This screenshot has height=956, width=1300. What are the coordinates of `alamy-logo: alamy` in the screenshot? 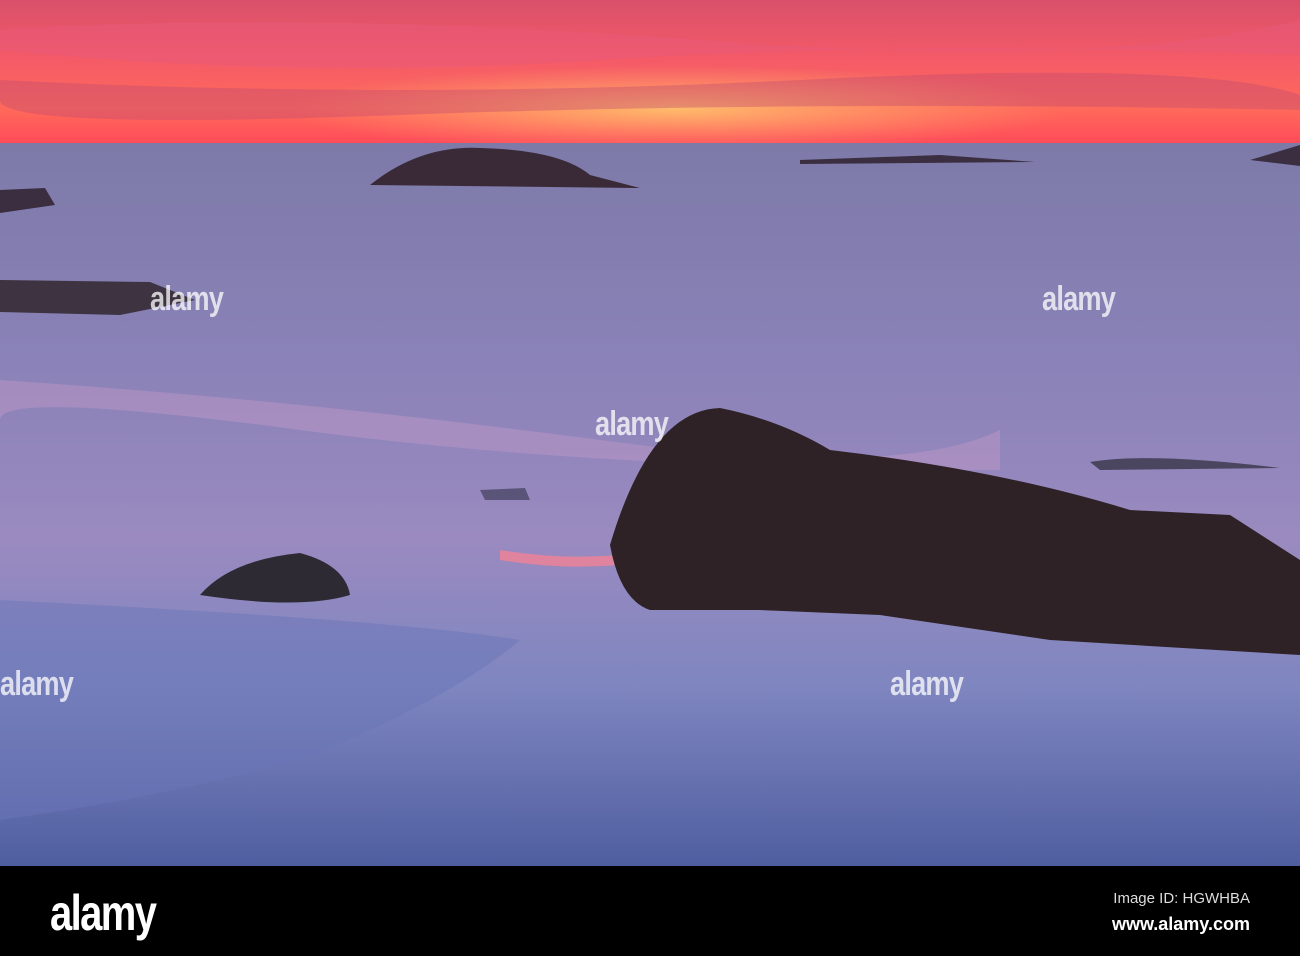 It's located at (103, 913).